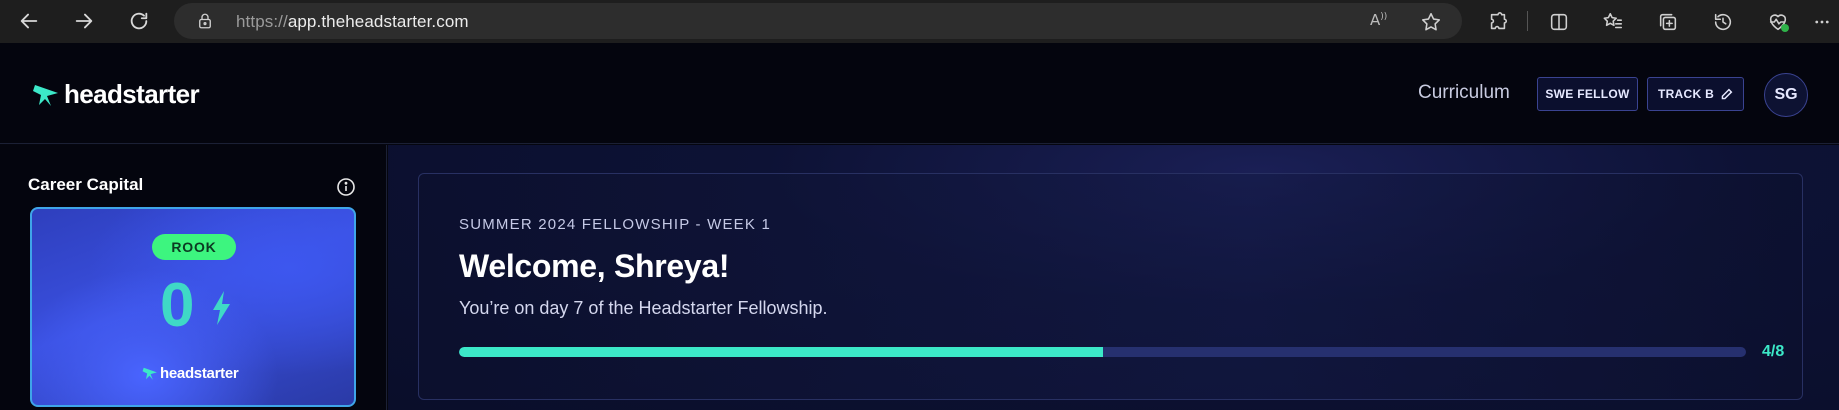 The height and width of the screenshot is (410, 1839). Describe the element at coordinates (1778, 22) in the screenshot. I see `browser-essentials-button` at that location.